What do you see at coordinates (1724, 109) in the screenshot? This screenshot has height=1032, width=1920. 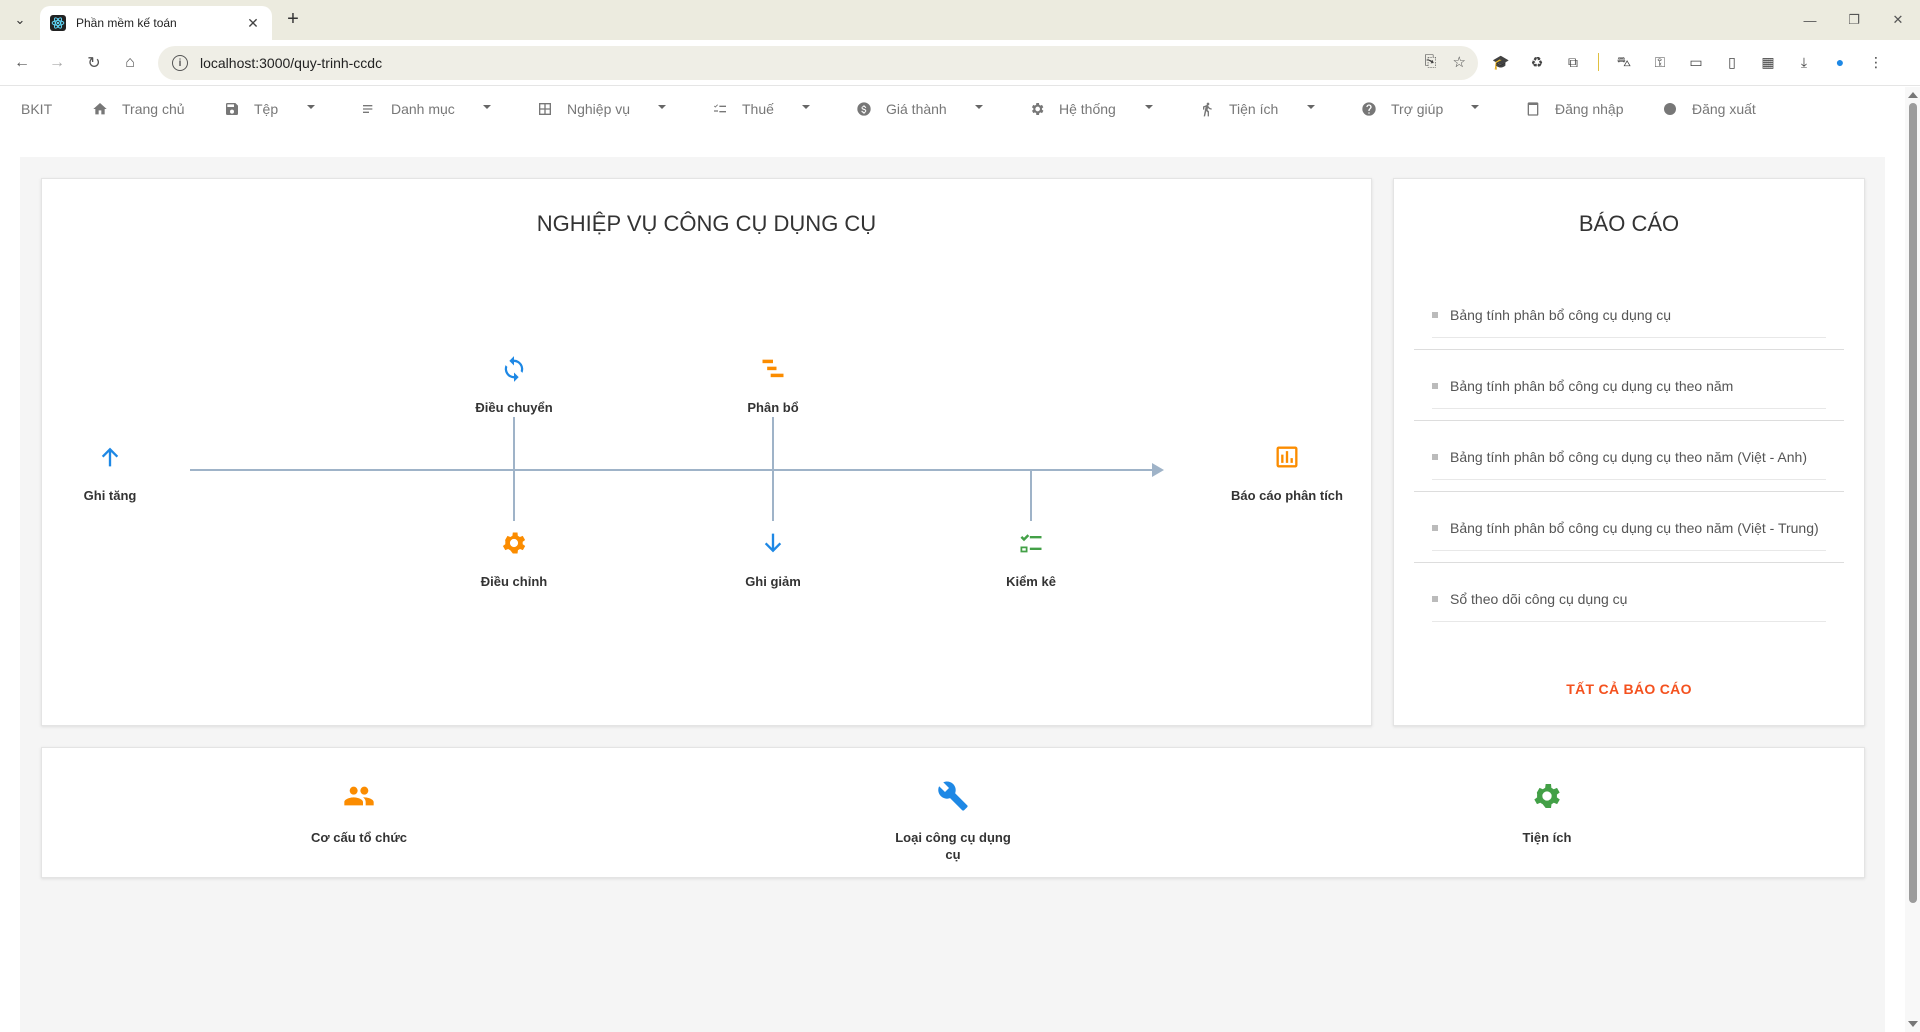 I see `menu-label: Đăng xuất` at bounding box center [1724, 109].